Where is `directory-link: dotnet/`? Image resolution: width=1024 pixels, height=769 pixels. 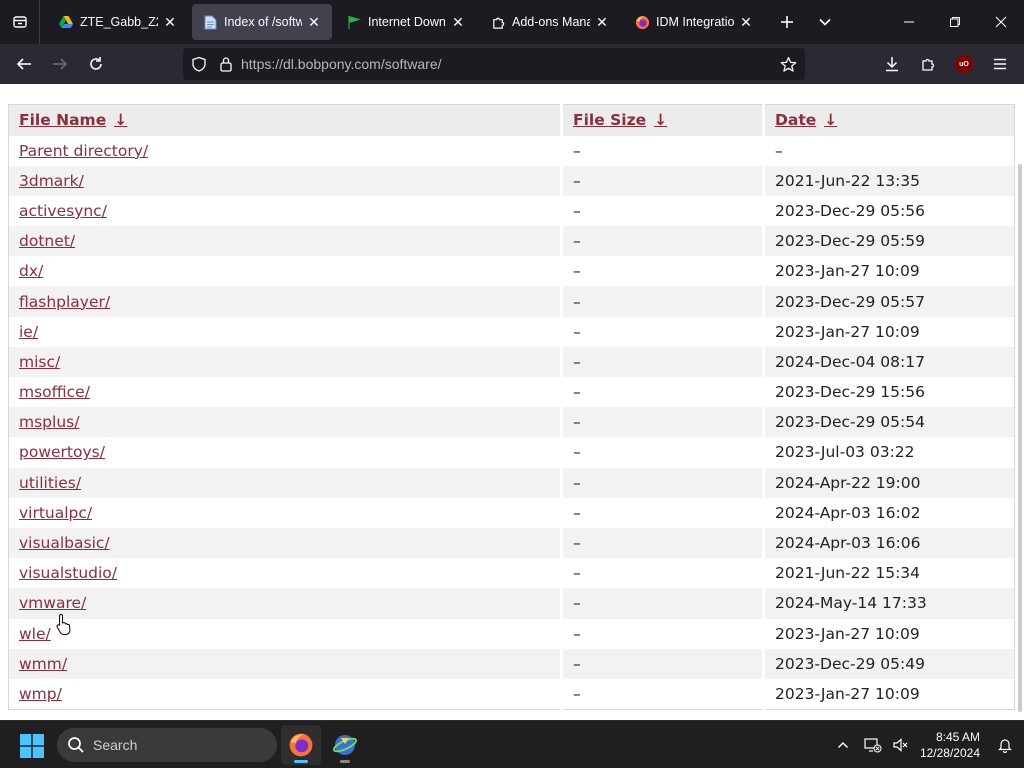 directory-link: dotnet/ is located at coordinates (47, 241).